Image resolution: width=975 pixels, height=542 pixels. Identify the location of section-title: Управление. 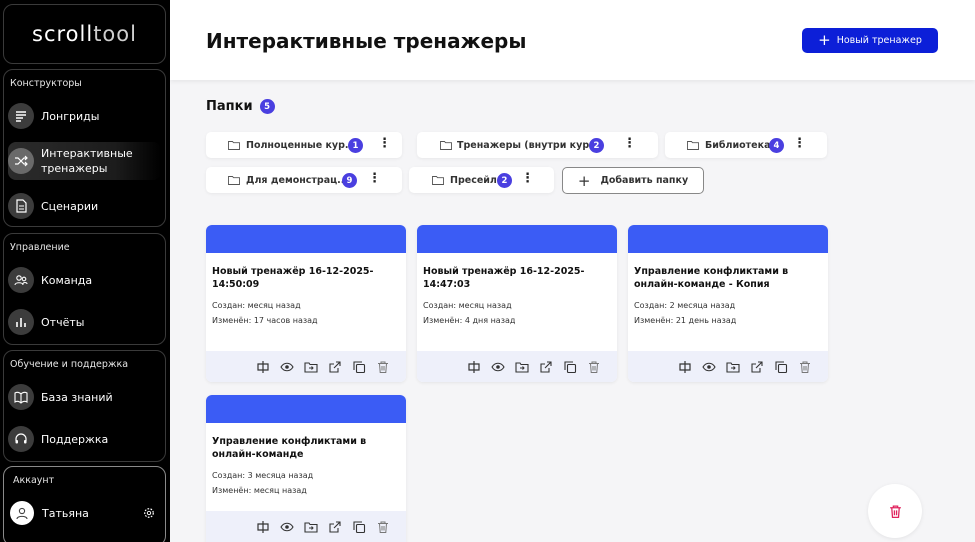
(40, 247).